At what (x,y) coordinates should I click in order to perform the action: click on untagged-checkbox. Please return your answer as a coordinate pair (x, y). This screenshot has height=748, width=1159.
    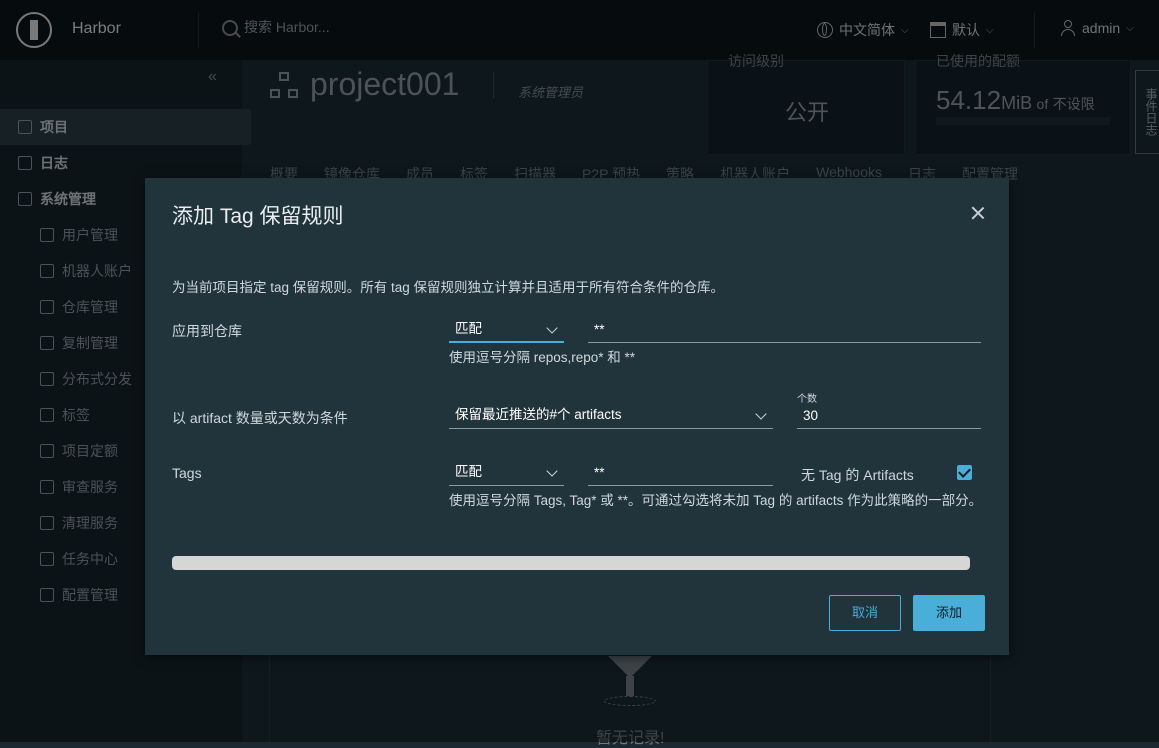
    Looking at the image, I should click on (964, 472).